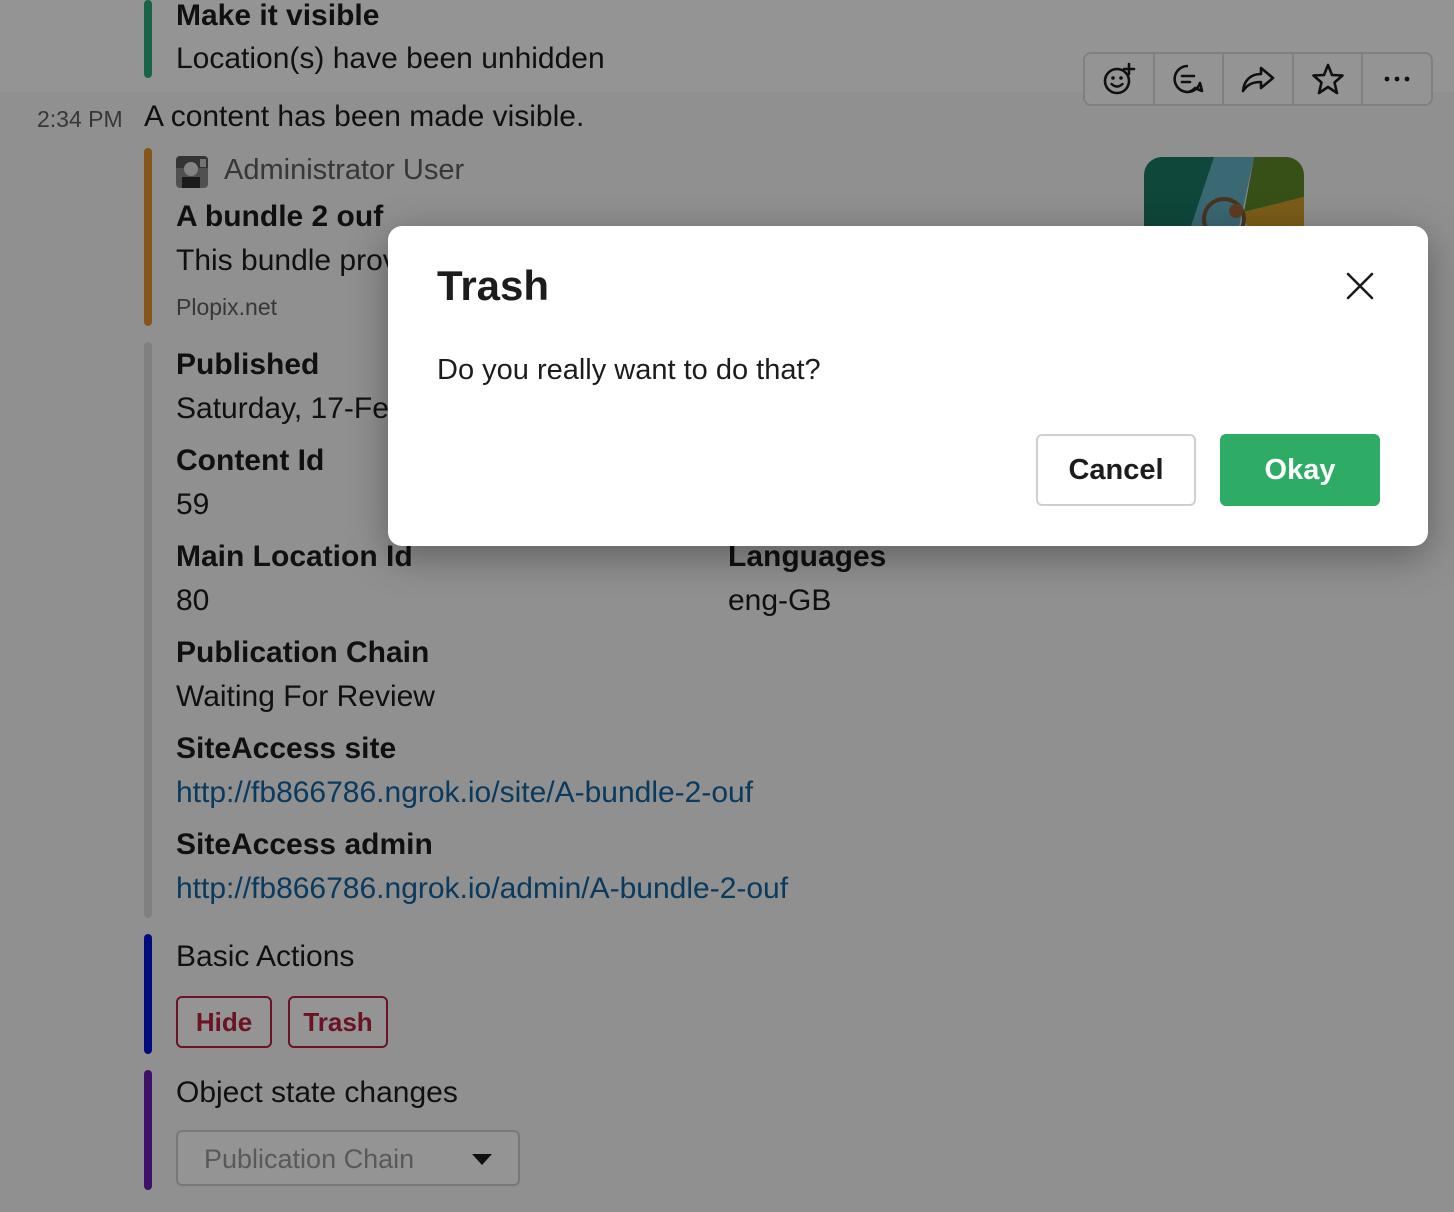 The height and width of the screenshot is (1212, 1454). What do you see at coordinates (1360, 286) in the screenshot?
I see `close-icon` at bounding box center [1360, 286].